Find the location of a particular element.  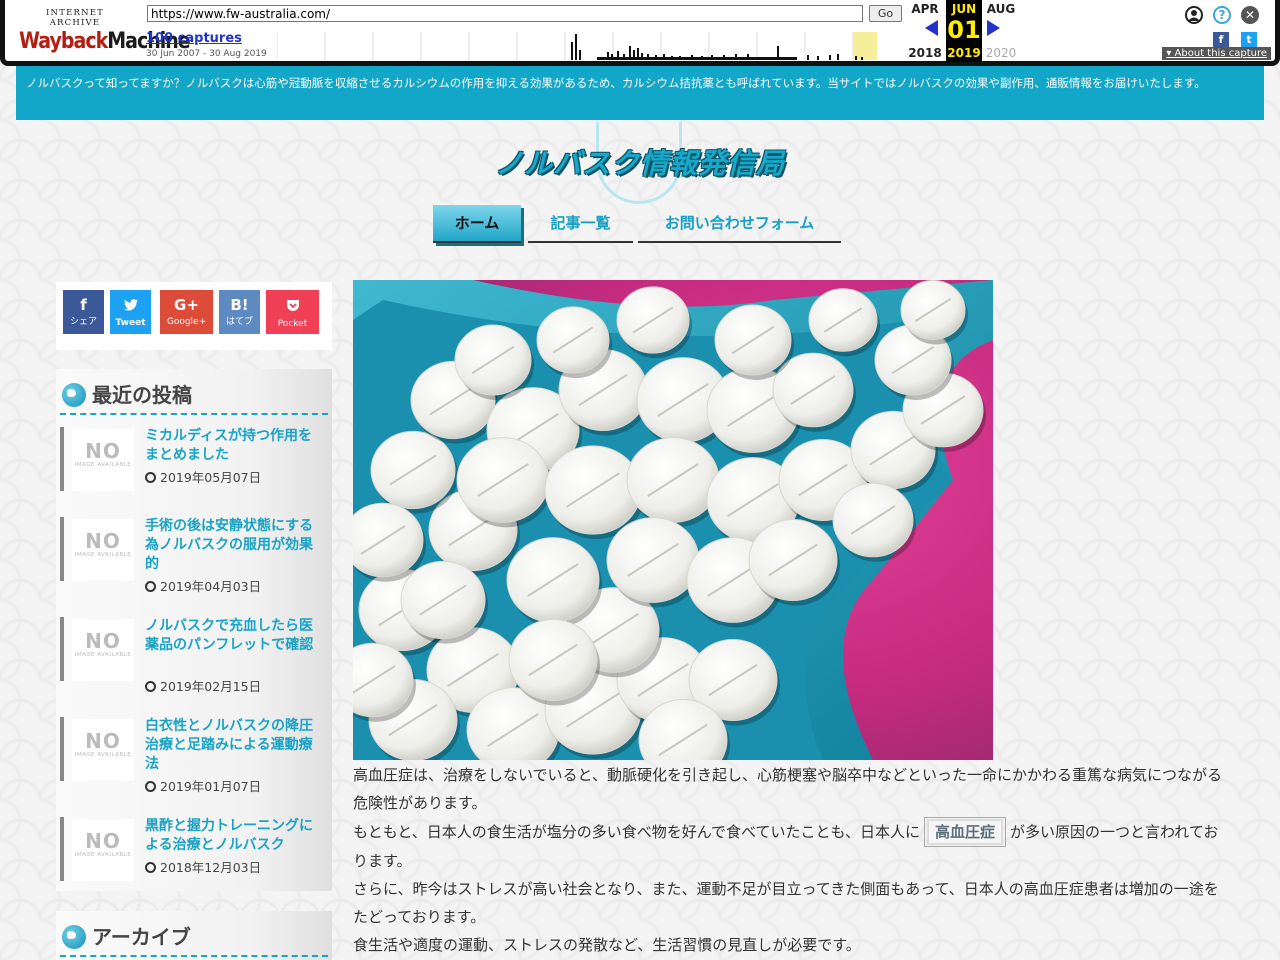

share-buttons: f シェア Tweet G+ Google+ B! はてブ Pocket is located at coordinates (194, 316).